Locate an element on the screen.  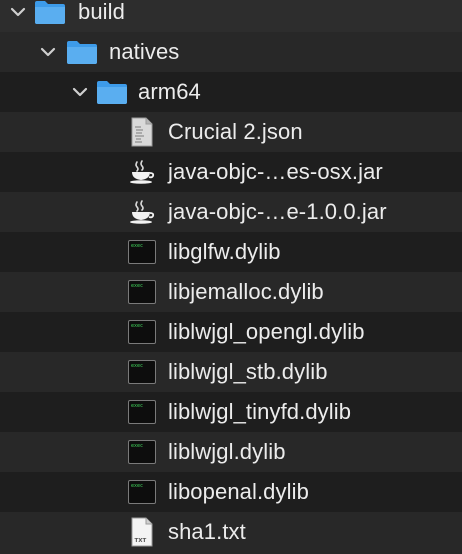
tree-row-file: exec liblwjgl_opengl.dylib is located at coordinates (231, 332).